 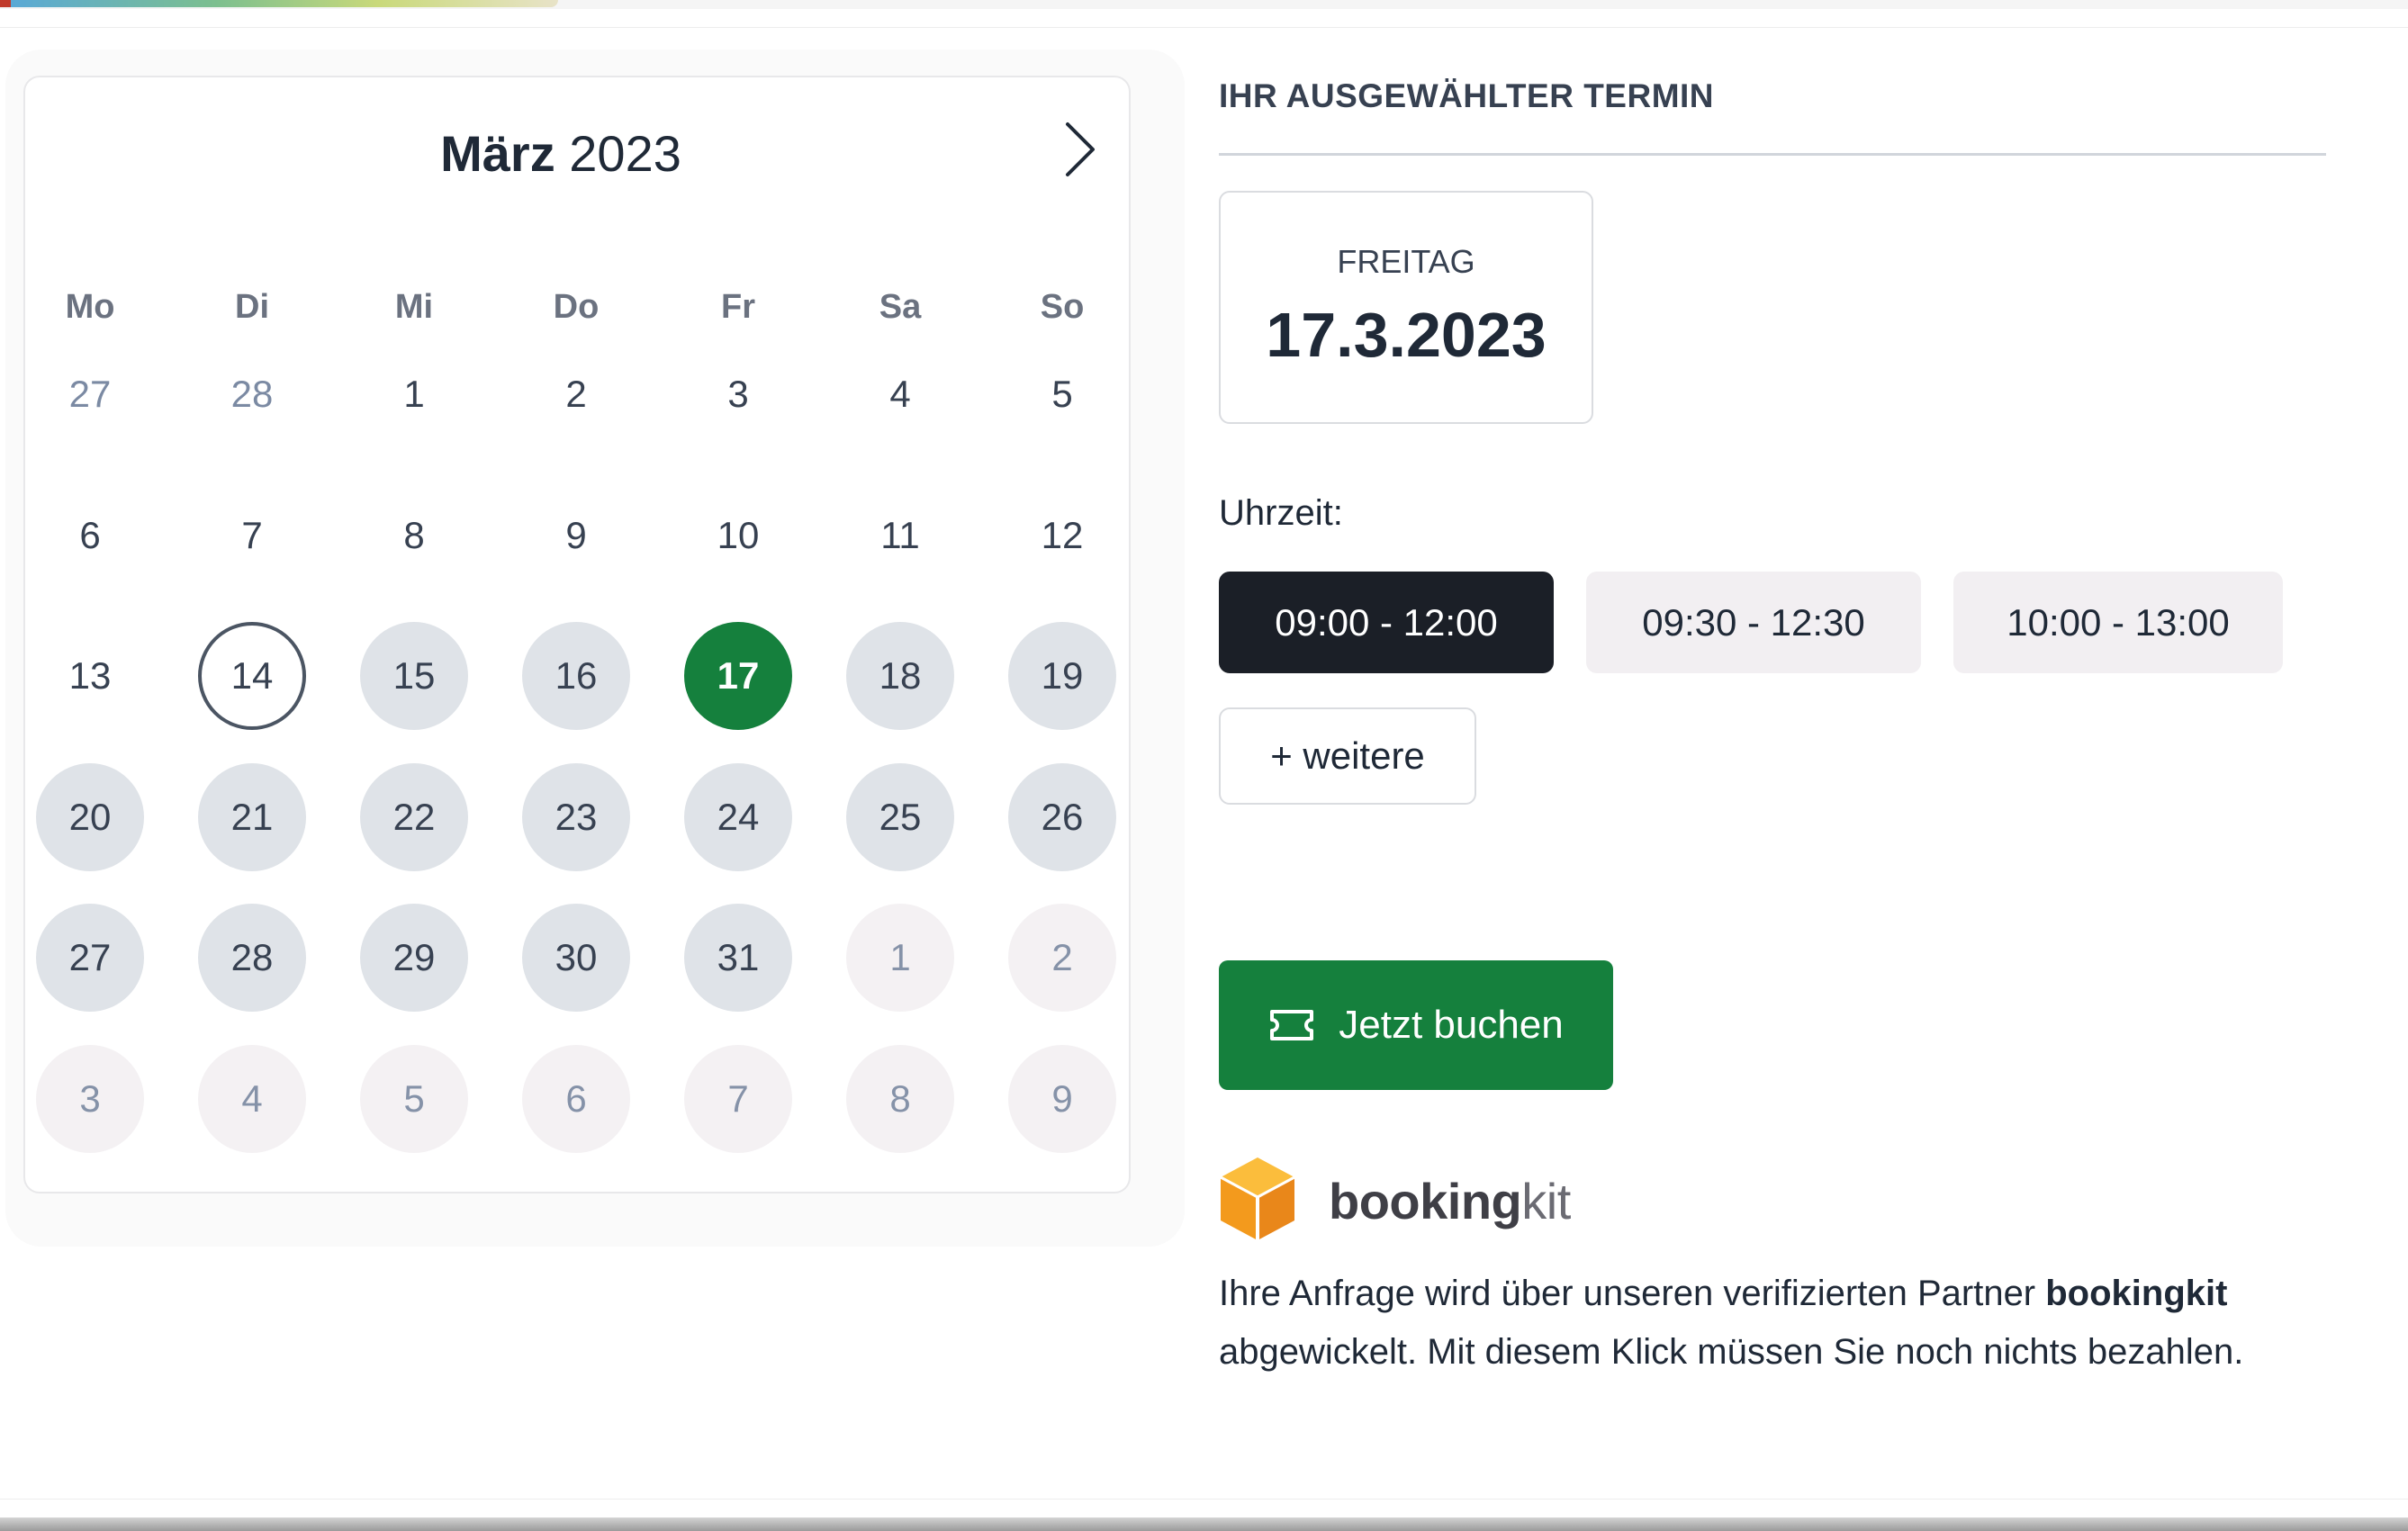 I want to click on calendar-day-plain: 12, so click(x=1063, y=535).